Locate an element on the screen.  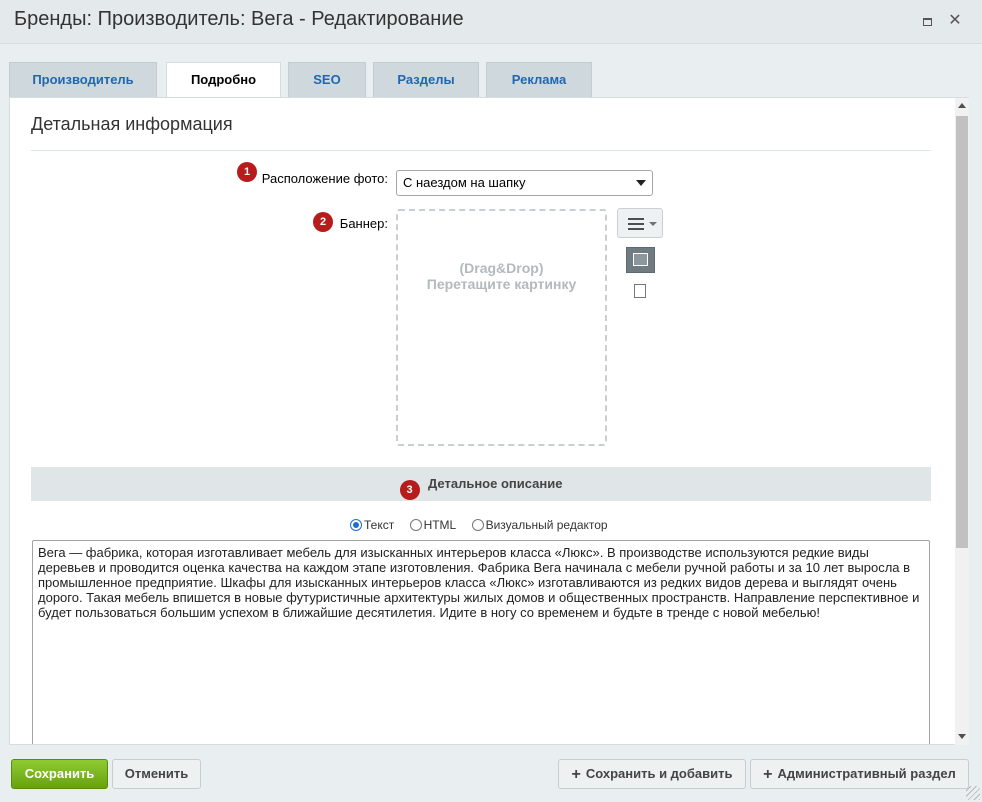
admin-section-label: Административный раздел is located at coordinates (866, 773).